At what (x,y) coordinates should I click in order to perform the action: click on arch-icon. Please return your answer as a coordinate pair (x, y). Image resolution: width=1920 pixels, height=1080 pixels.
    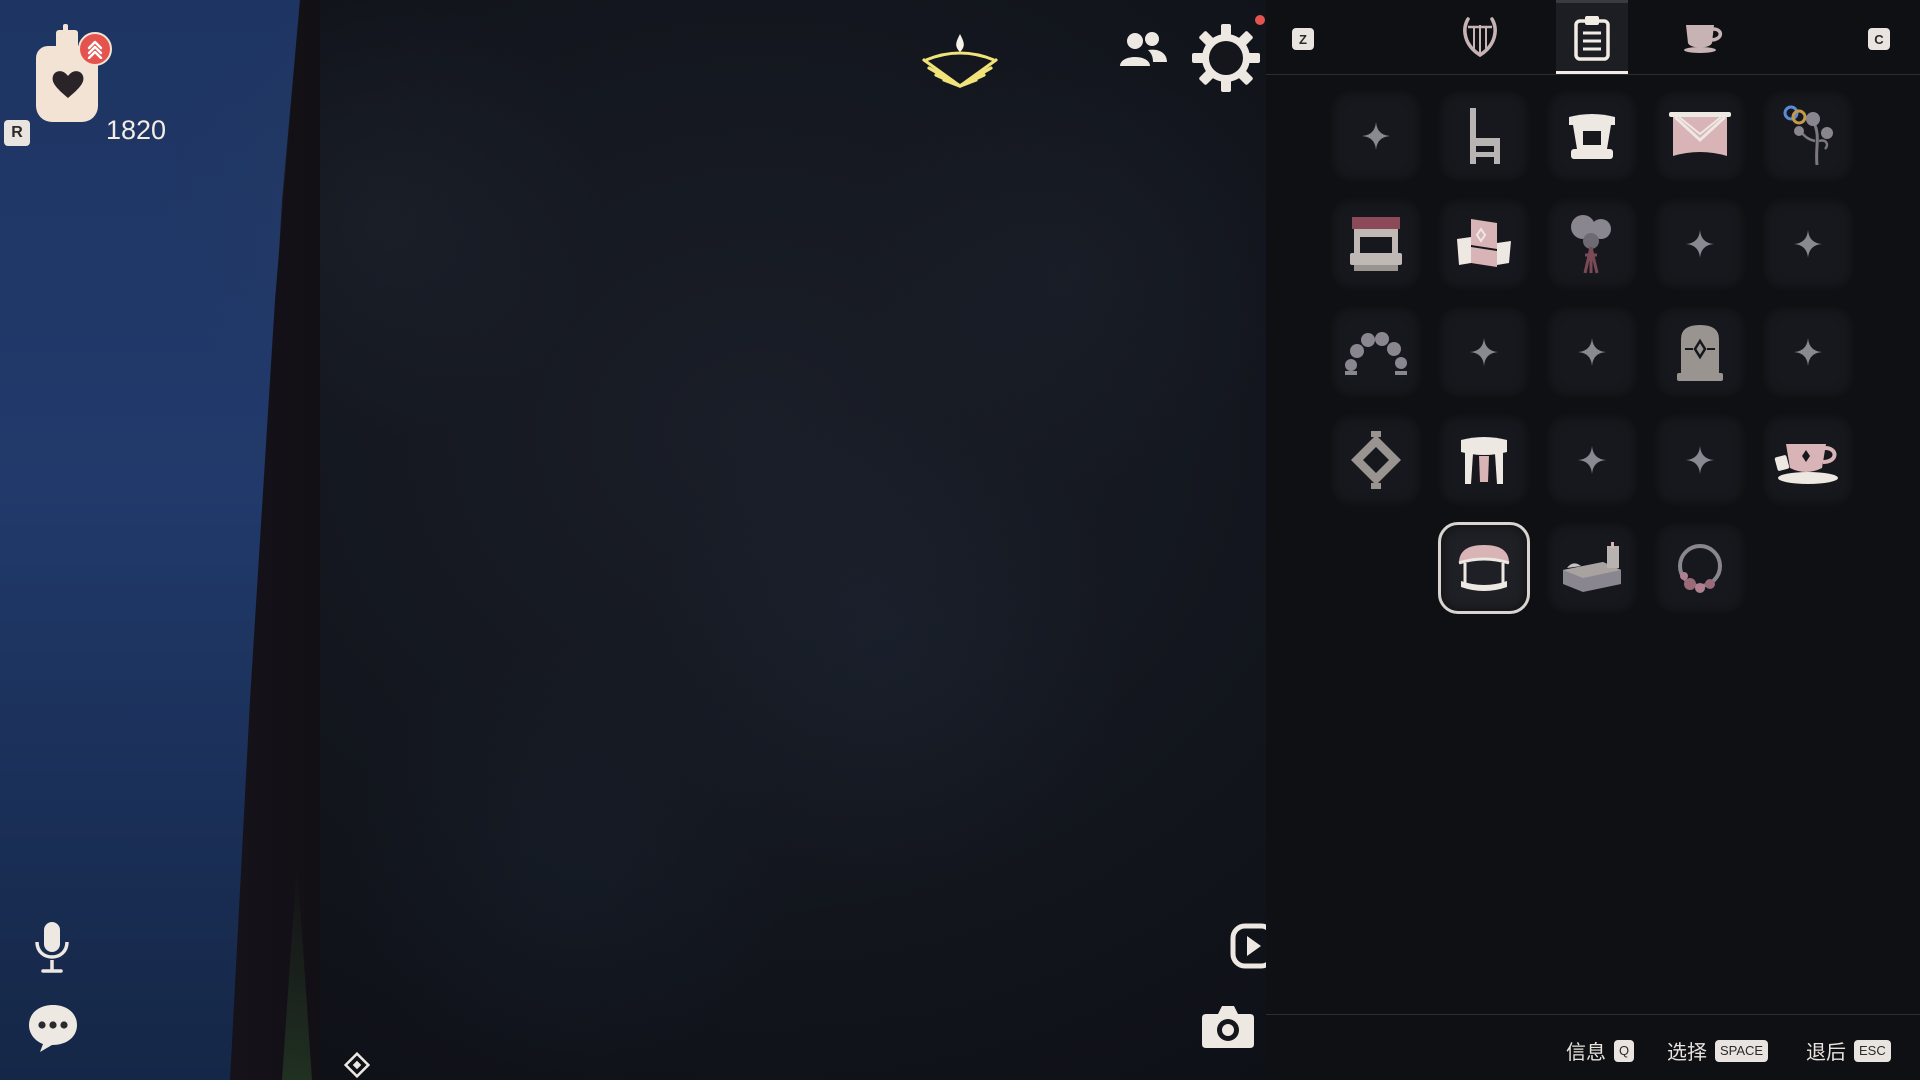
    Looking at the image, I should click on (1376, 353).